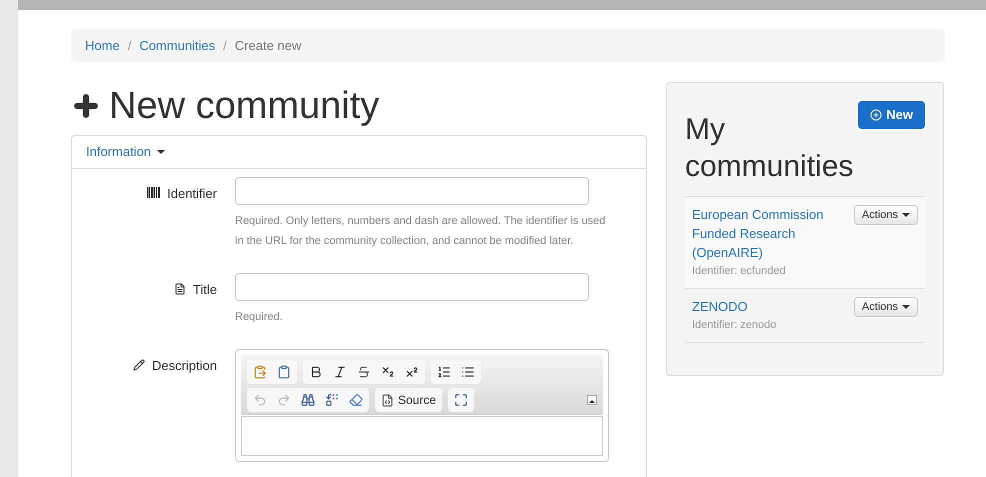  Describe the element at coordinates (592, 400) in the screenshot. I see `collapse-toolbar-button` at that location.